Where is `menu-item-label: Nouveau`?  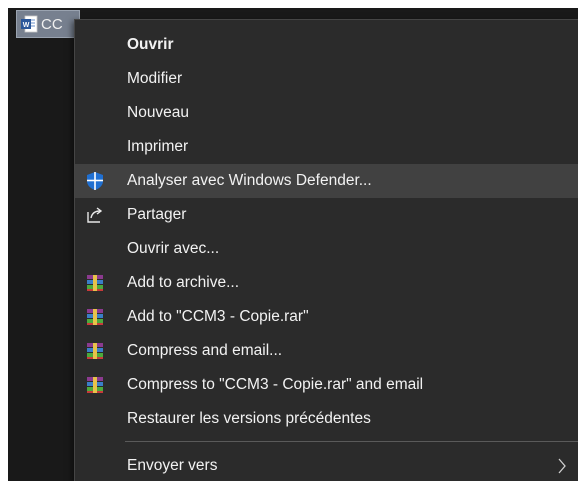 menu-item-label: Nouveau is located at coordinates (158, 112).